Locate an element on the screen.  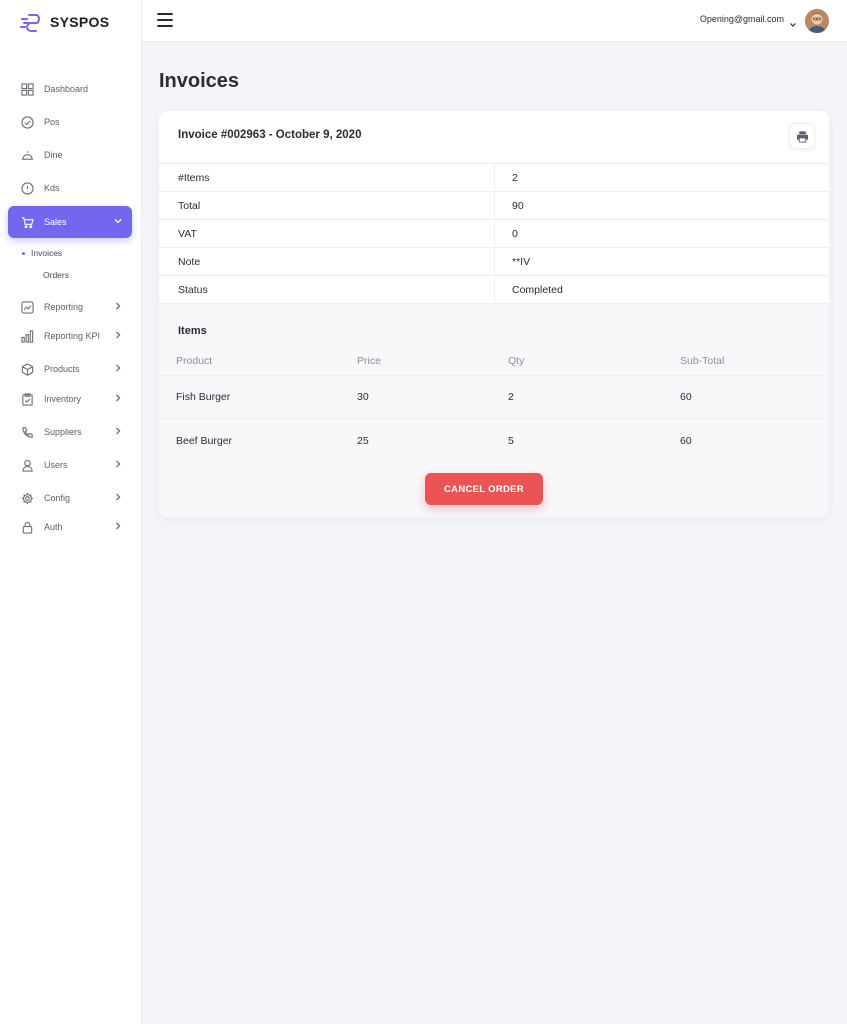
settings-icon is located at coordinates (27, 498).